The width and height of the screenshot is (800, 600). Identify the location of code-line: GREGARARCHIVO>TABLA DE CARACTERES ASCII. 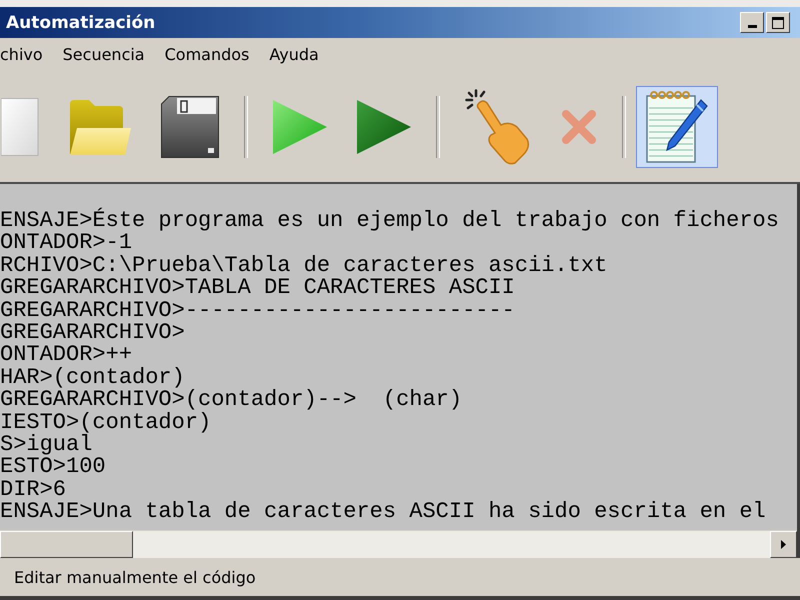
(257, 288).